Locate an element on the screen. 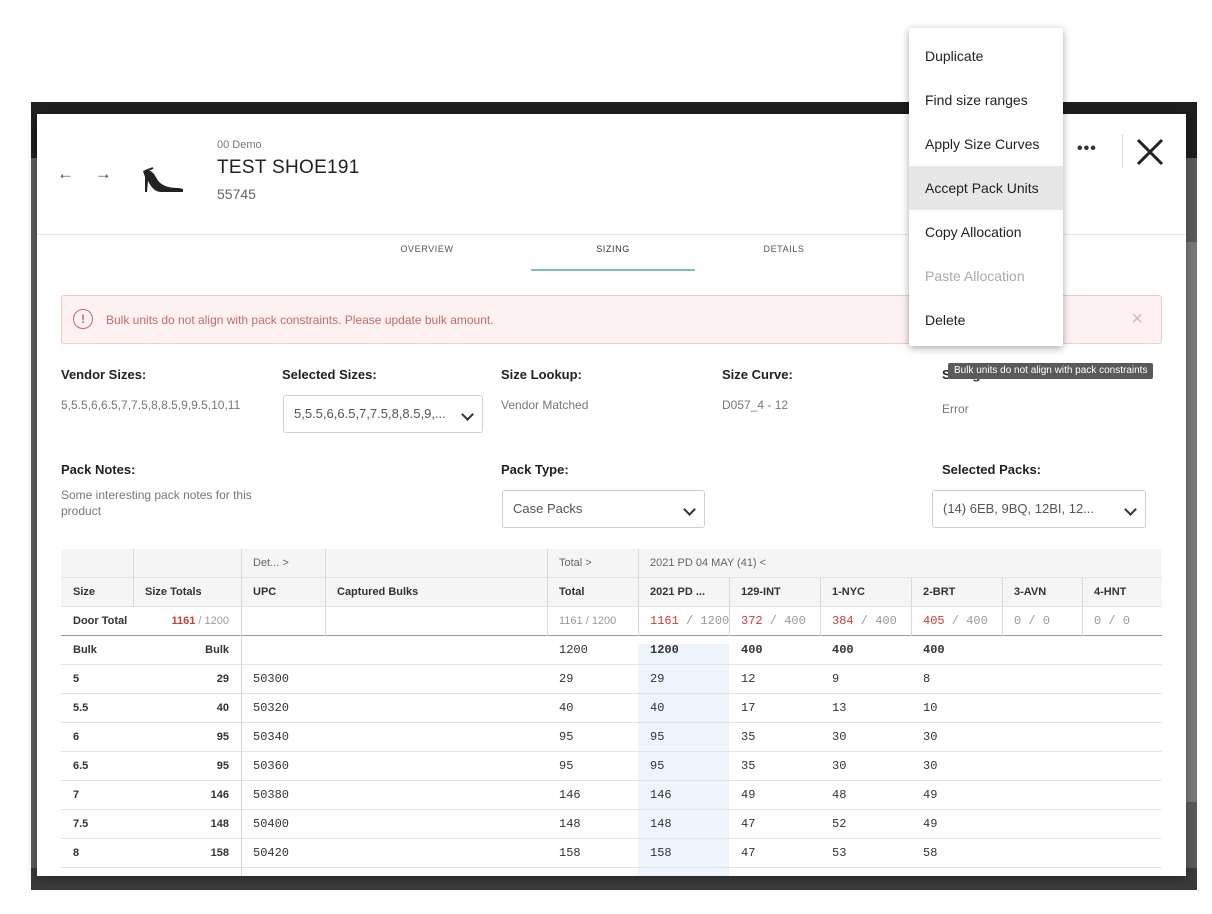  door-total-period: 1161 / 1200 is located at coordinates (683, 621).